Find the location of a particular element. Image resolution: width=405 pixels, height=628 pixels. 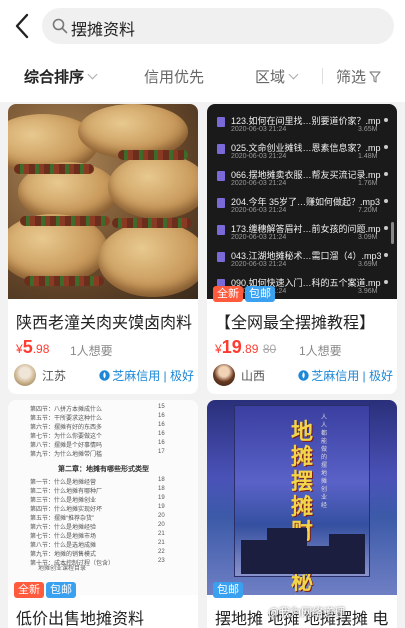

doc-line: 第八节：摆摊是个好事情吗 is located at coordinates (66, 446).